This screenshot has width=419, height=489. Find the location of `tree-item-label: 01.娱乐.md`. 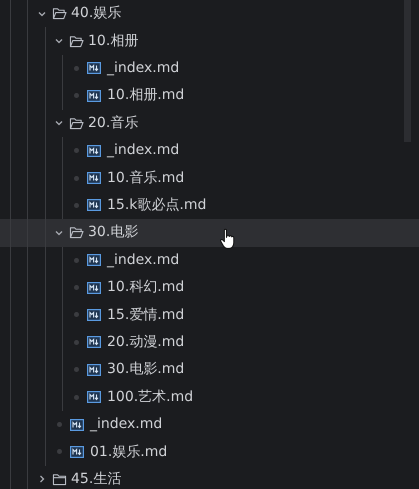

tree-item-label: 01.娱乐.md is located at coordinates (129, 452).